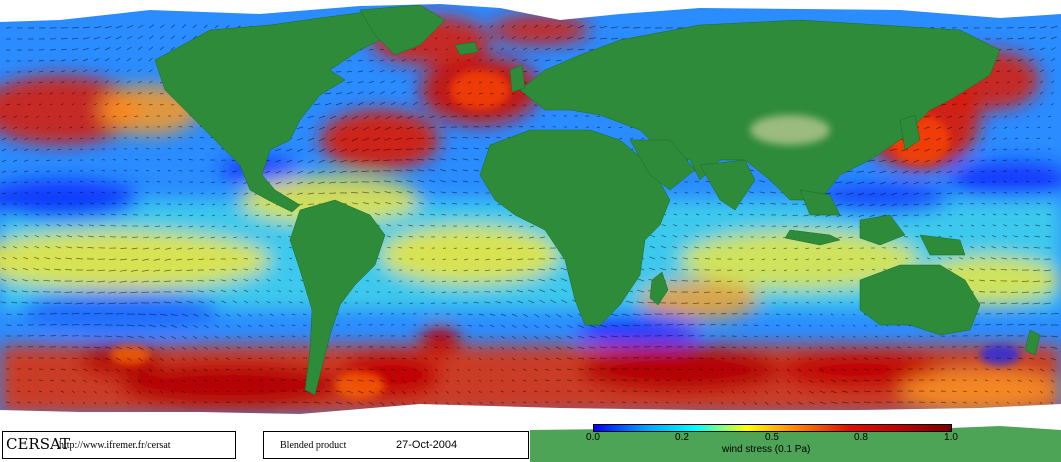 This screenshot has width=1061, height=462. Describe the element at coordinates (115, 445) in the screenshot. I see `source-url: http://www.ifremer.fr/cersat` at that location.